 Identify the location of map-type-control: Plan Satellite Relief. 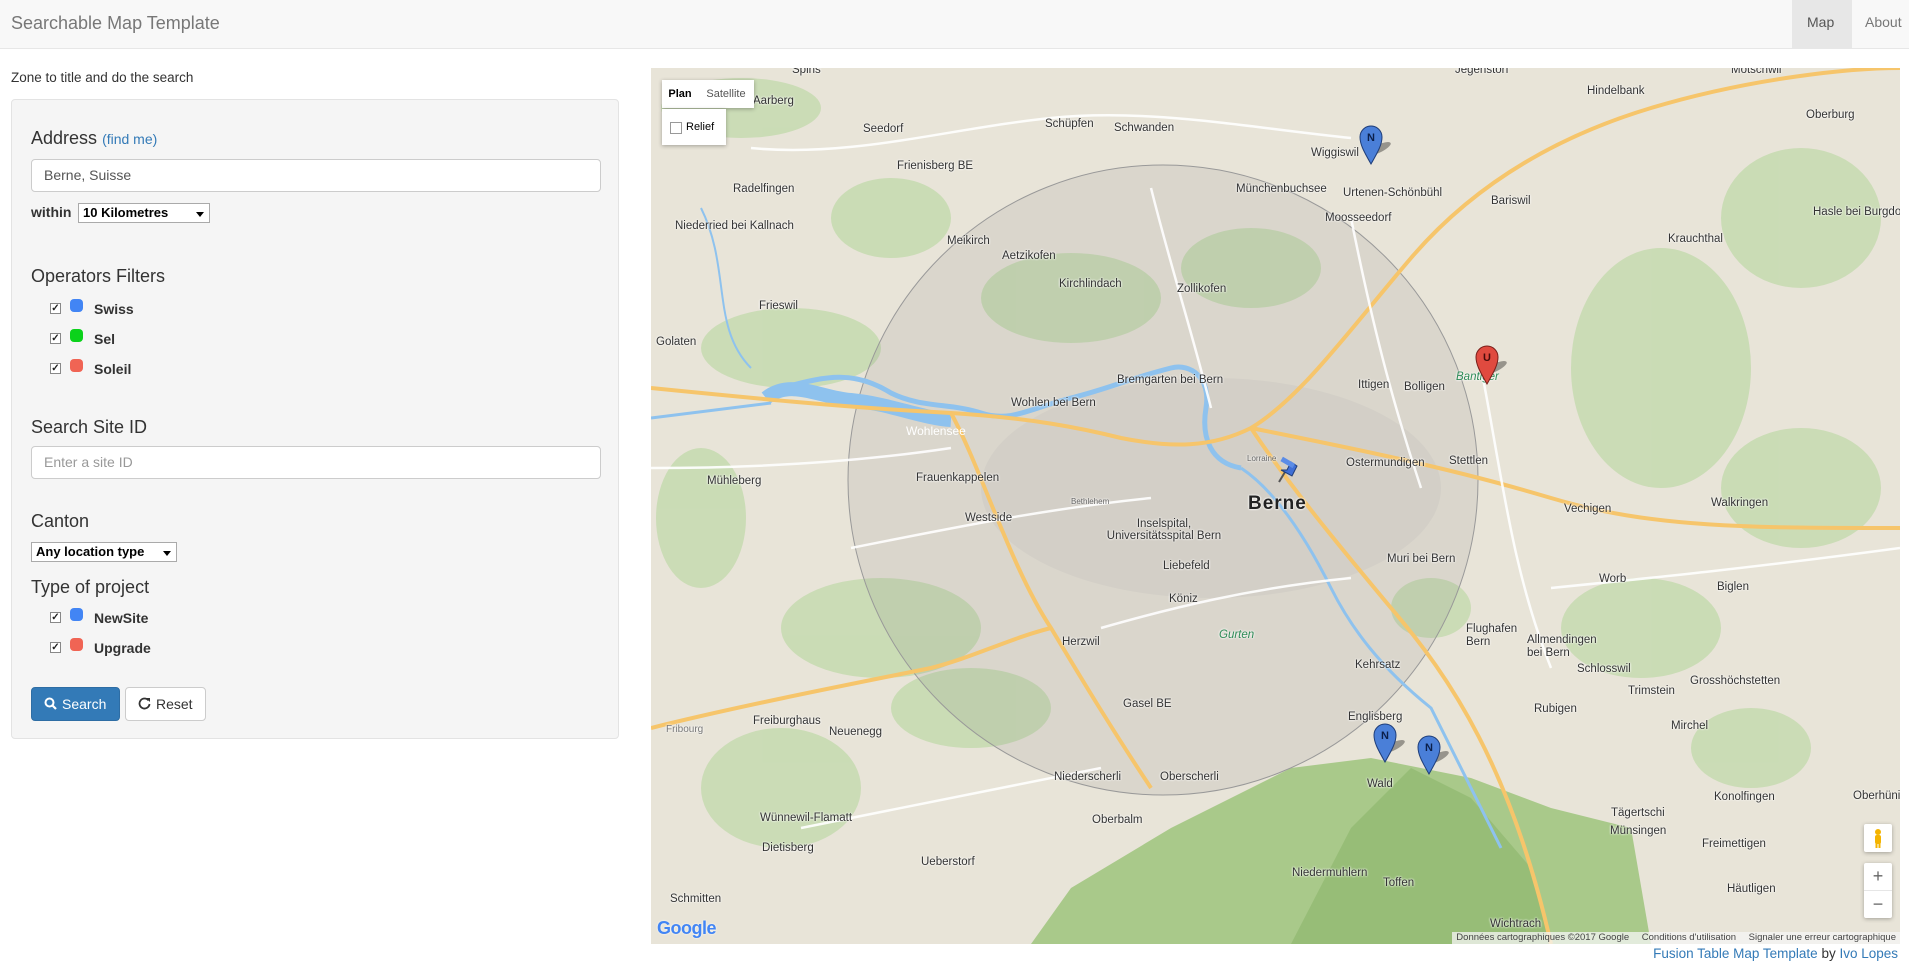
(710, 118).